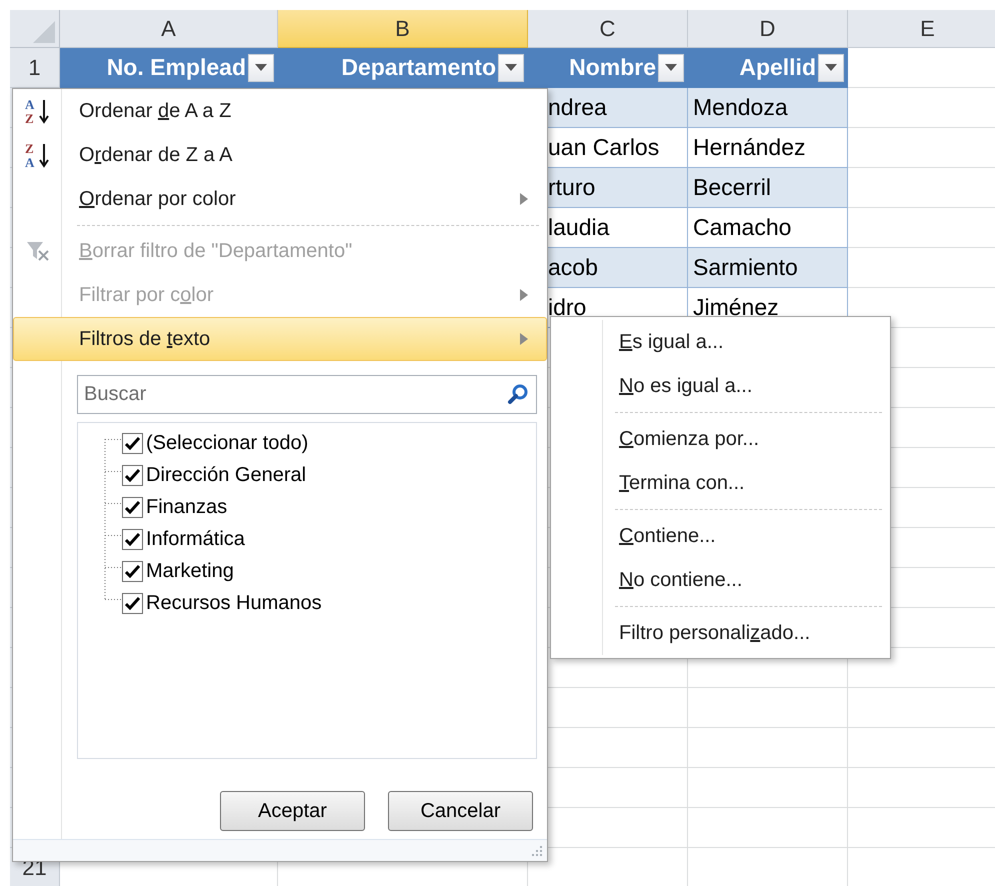  Describe the element at coordinates (280, 199) in the screenshot. I see `menu-item: Ordenar por color` at that location.